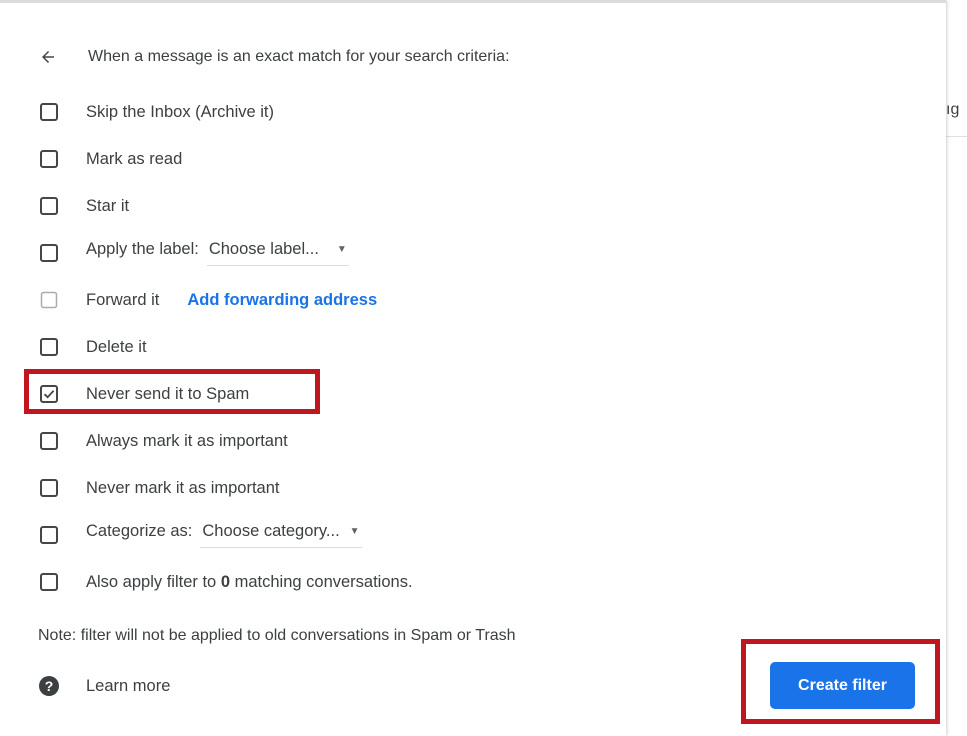 Image resolution: width=967 pixels, height=736 pixels. I want to click on option-label: Delete it, so click(116, 346).